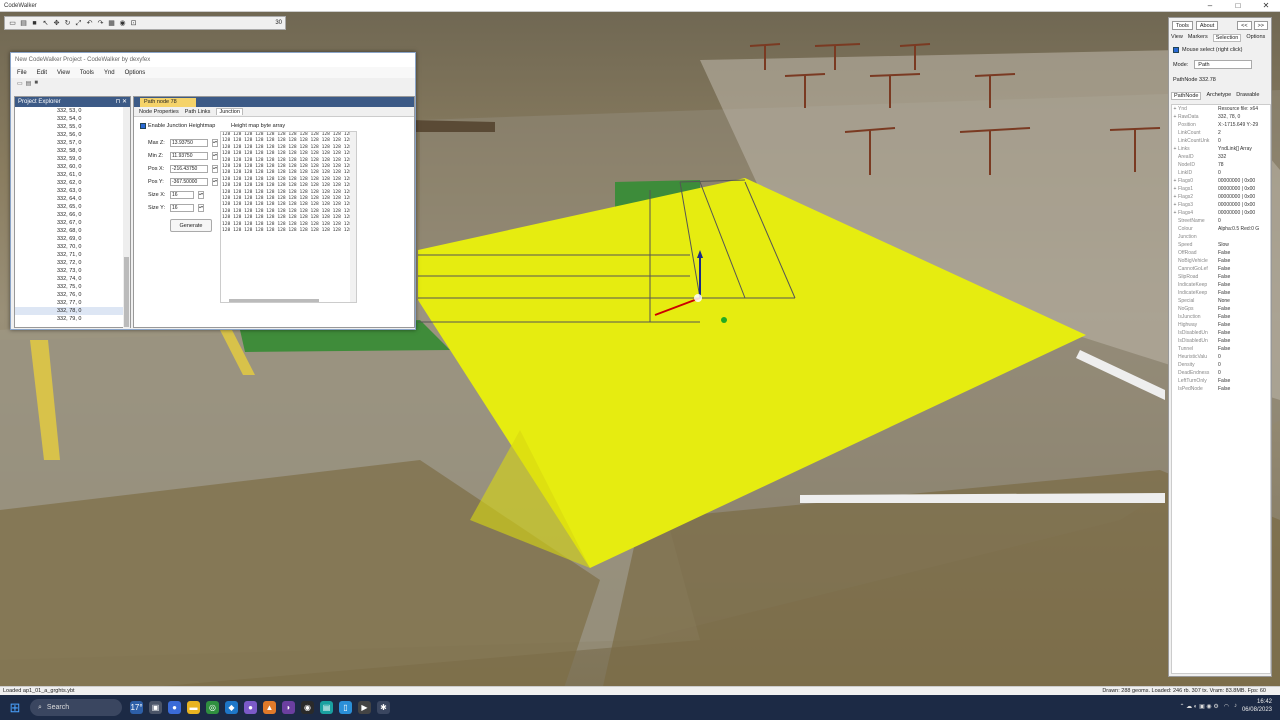  What do you see at coordinates (353, 217) in the screenshot?
I see `heightmap-vscroll` at bounding box center [353, 217].